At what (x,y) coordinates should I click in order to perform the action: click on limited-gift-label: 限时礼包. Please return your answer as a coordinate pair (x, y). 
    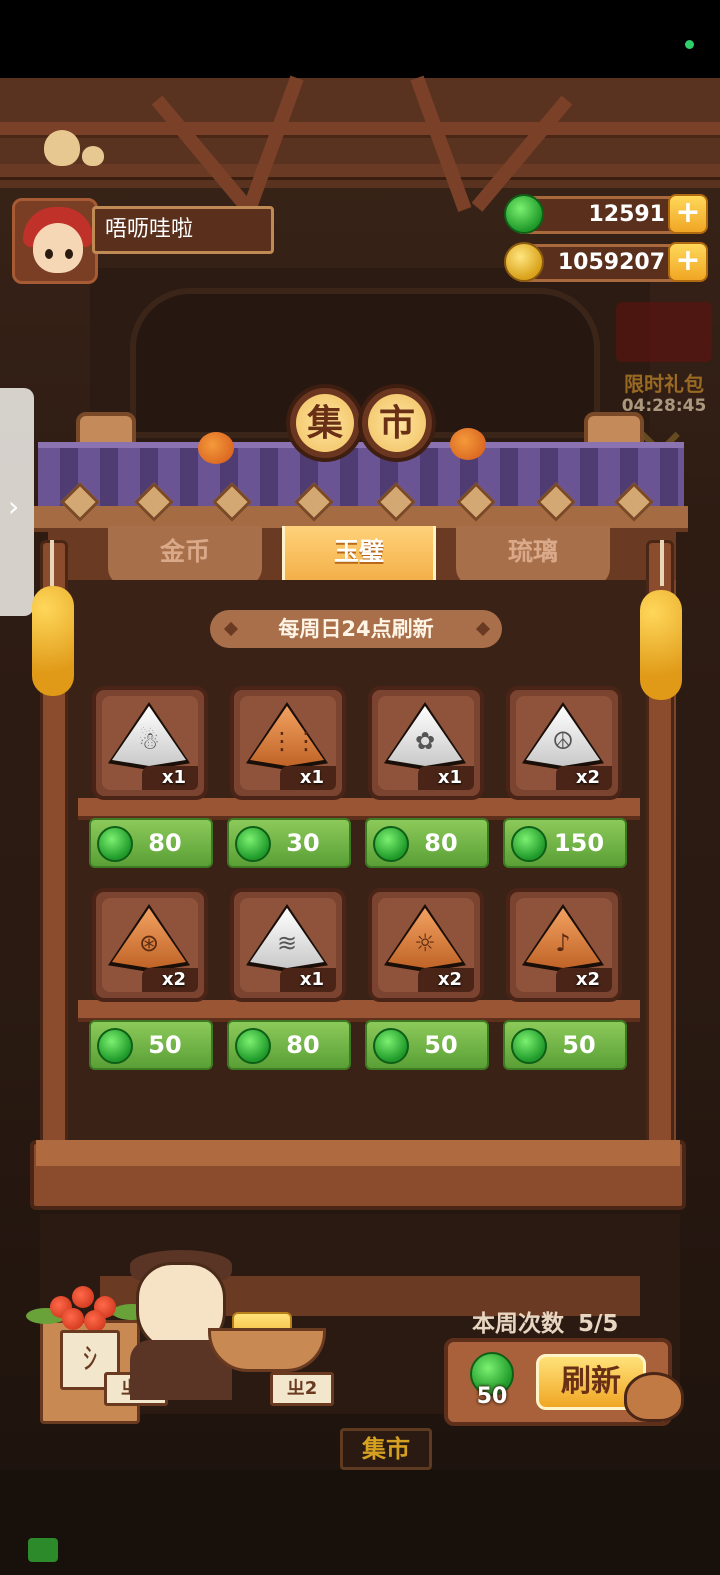
    Looking at the image, I should click on (664, 382).